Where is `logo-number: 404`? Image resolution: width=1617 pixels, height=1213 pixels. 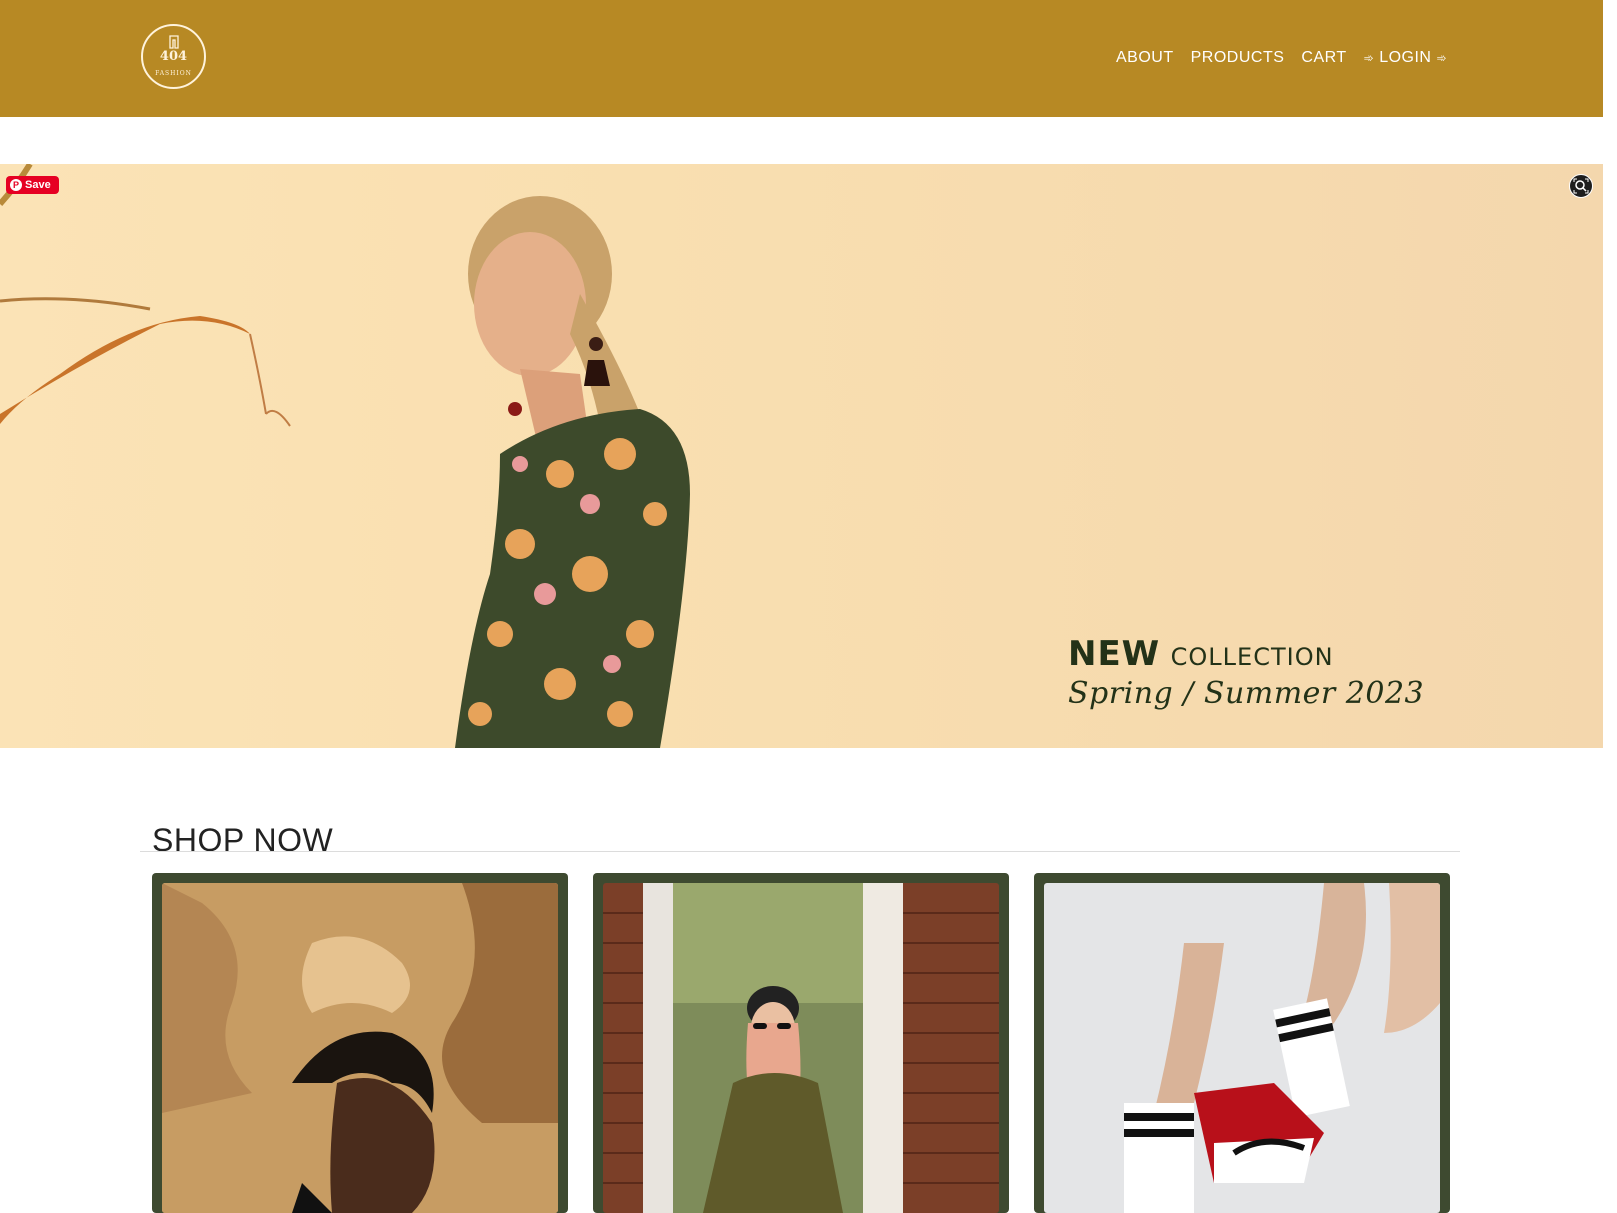
logo-number: 404 is located at coordinates (173, 56).